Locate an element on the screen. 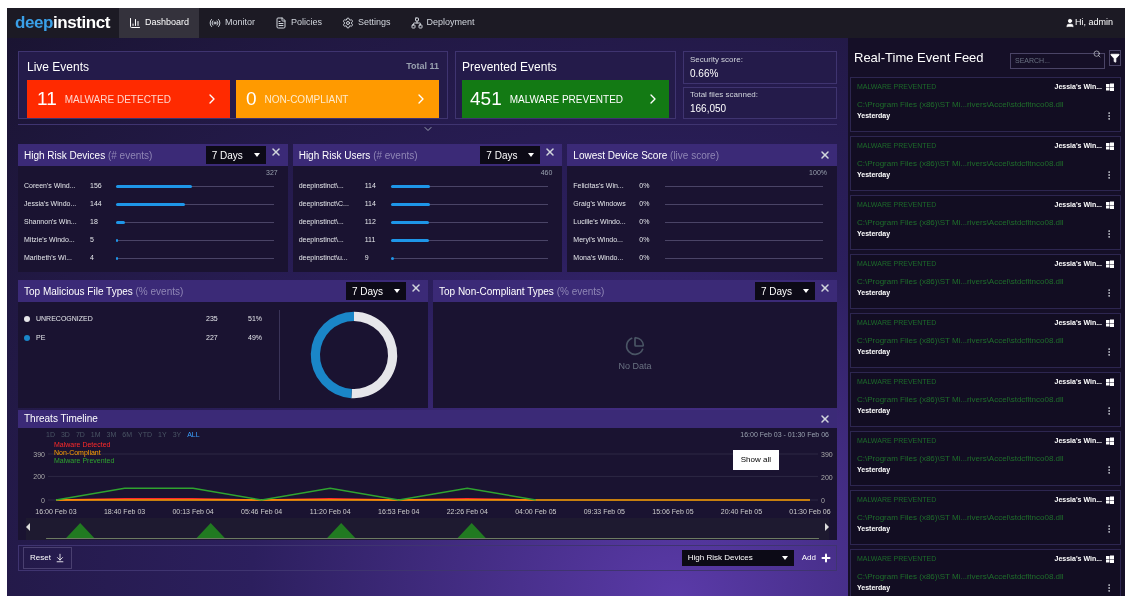 This screenshot has width=1125, height=596. empty-message: No Data is located at coordinates (635, 367).